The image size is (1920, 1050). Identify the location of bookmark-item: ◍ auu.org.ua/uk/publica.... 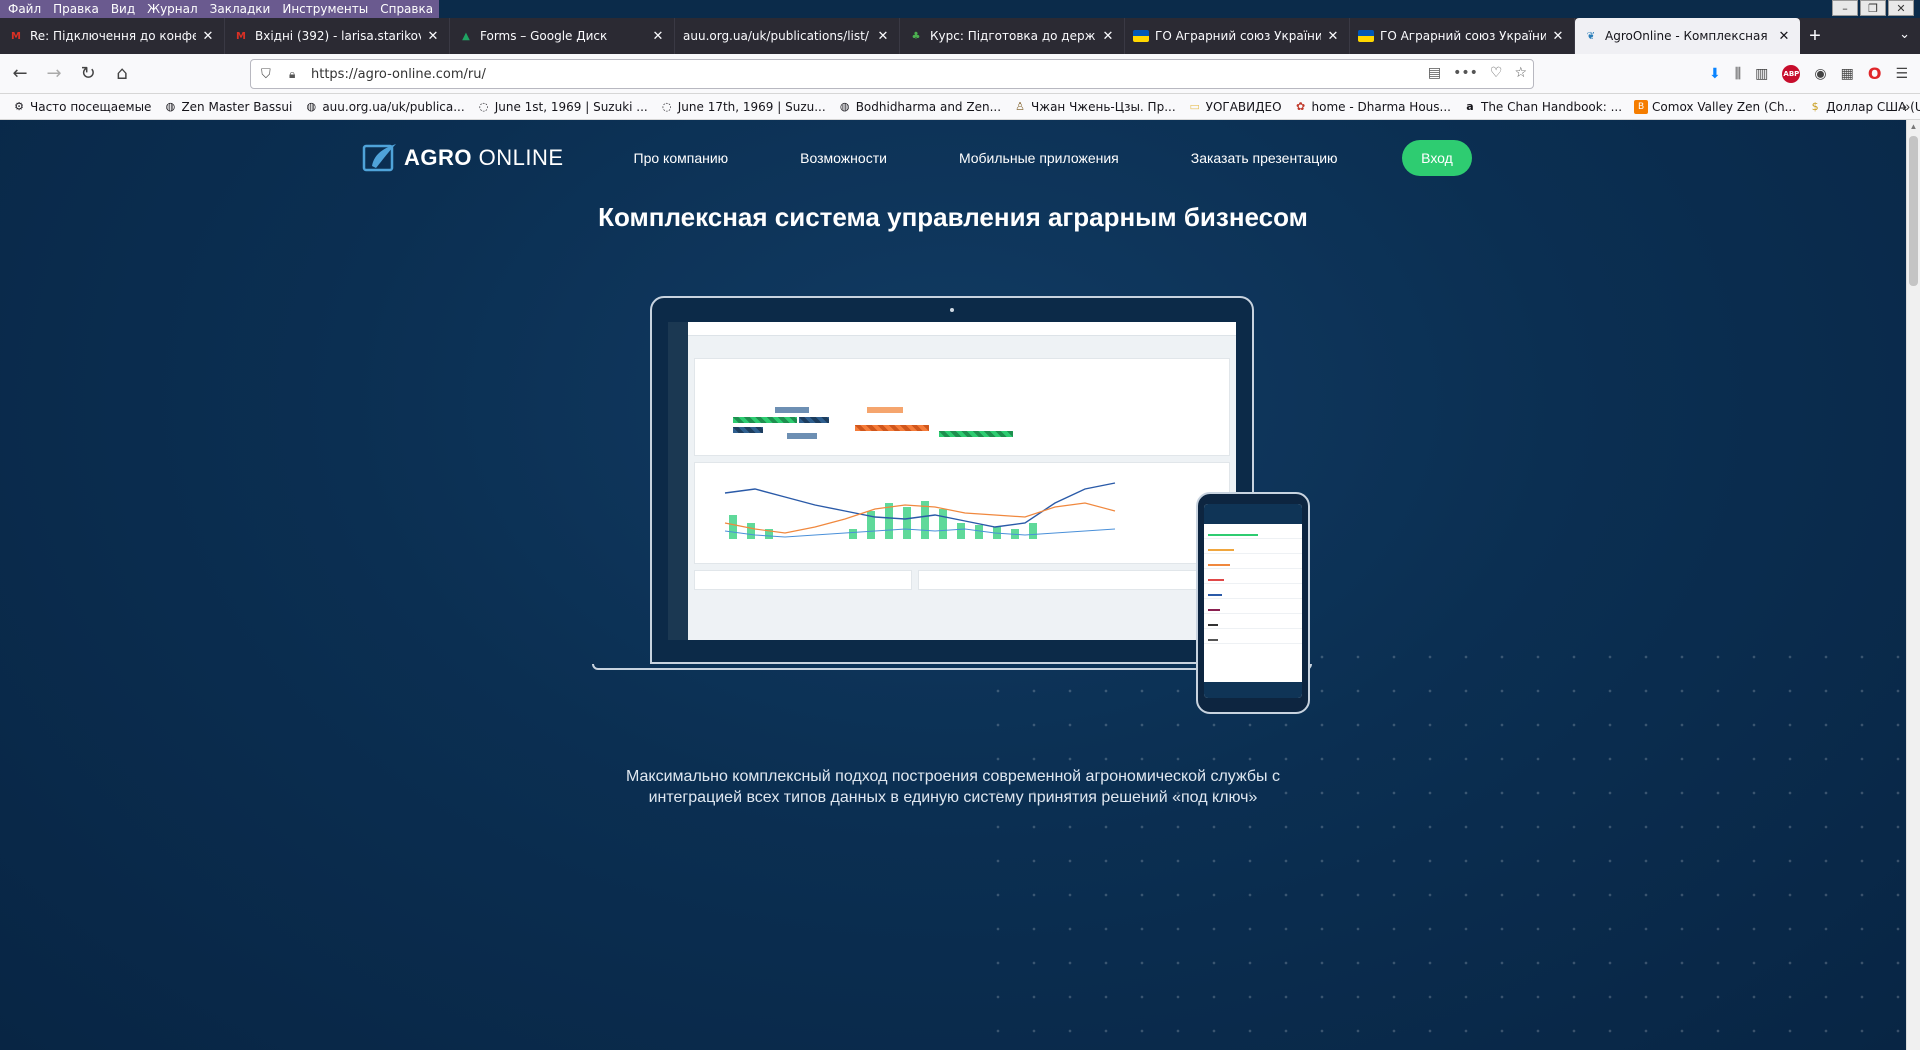
(384, 107).